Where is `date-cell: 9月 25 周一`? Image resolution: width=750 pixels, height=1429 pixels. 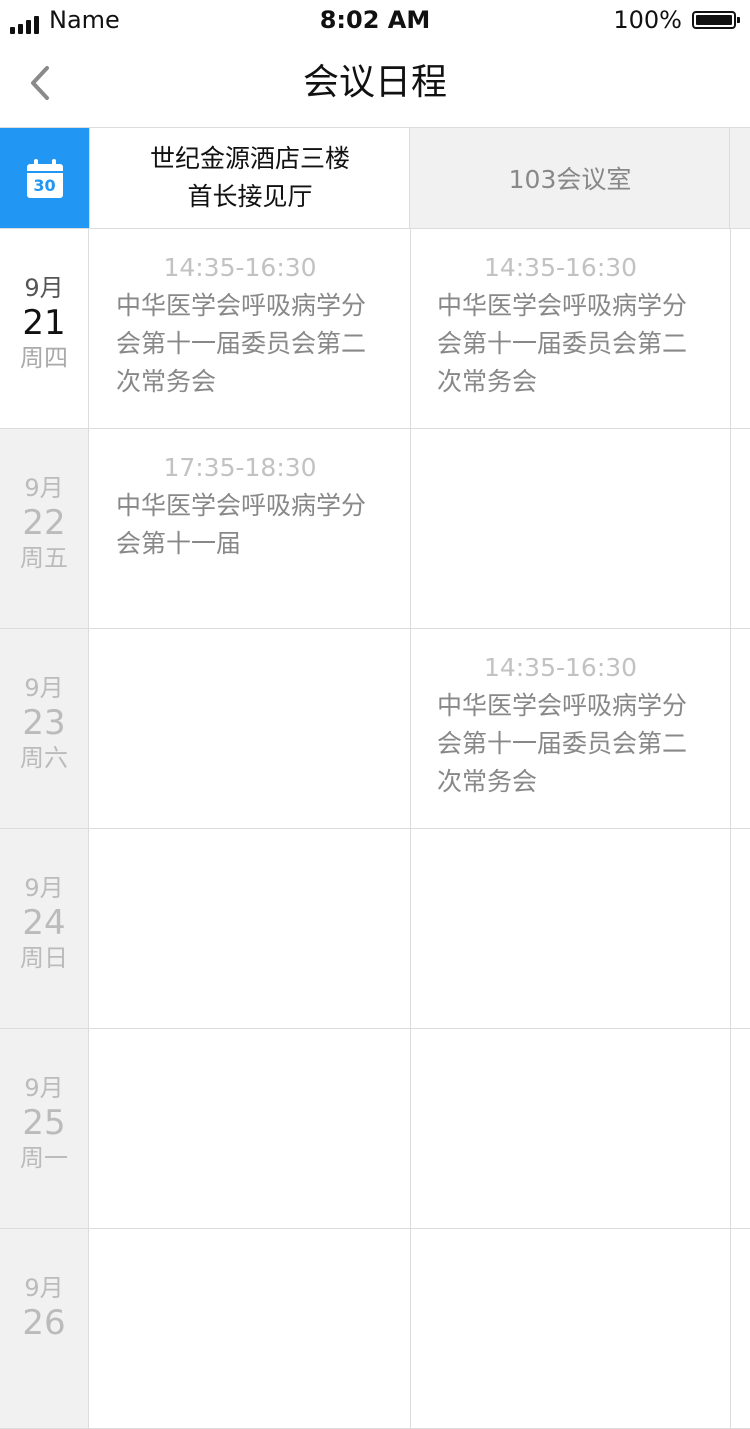 date-cell: 9月 25 周一 is located at coordinates (44, 1128).